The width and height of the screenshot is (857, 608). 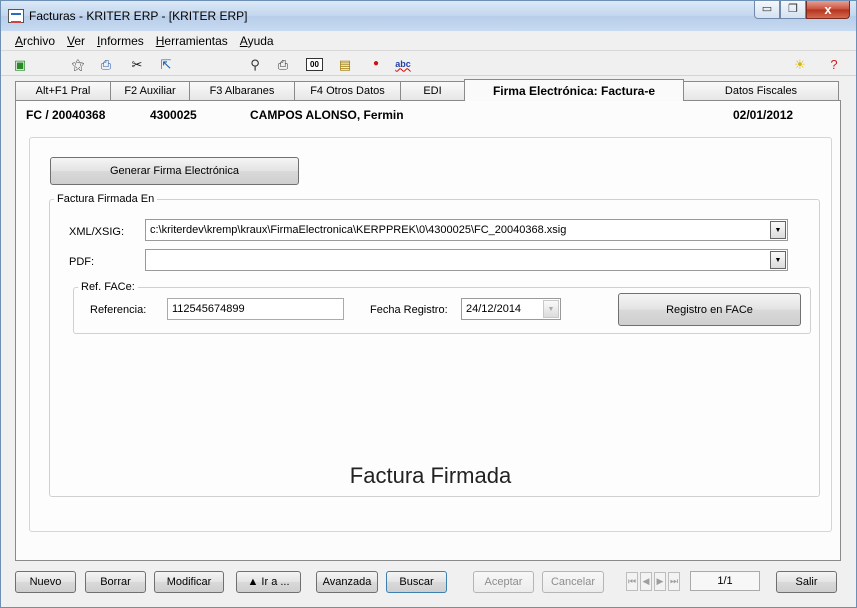 I want to click on modificar-button: Modificar, so click(x=189, y=582).